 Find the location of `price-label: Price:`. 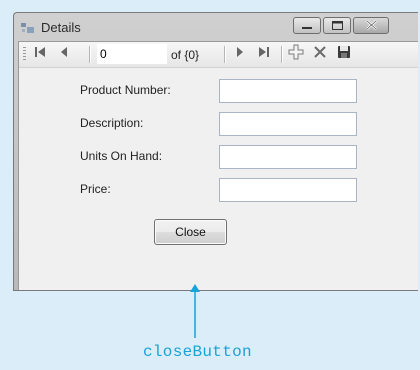

price-label: Price: is located at coordinates (95, 189).